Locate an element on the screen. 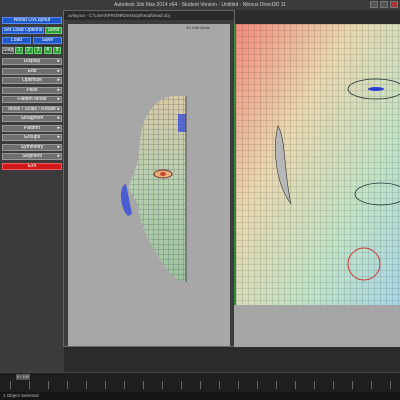 This screenshot has width=400, height=400. menu-item-move-scale-rotate: Move / Scale / Rotate ▸ is located at coordinates (32, 109).